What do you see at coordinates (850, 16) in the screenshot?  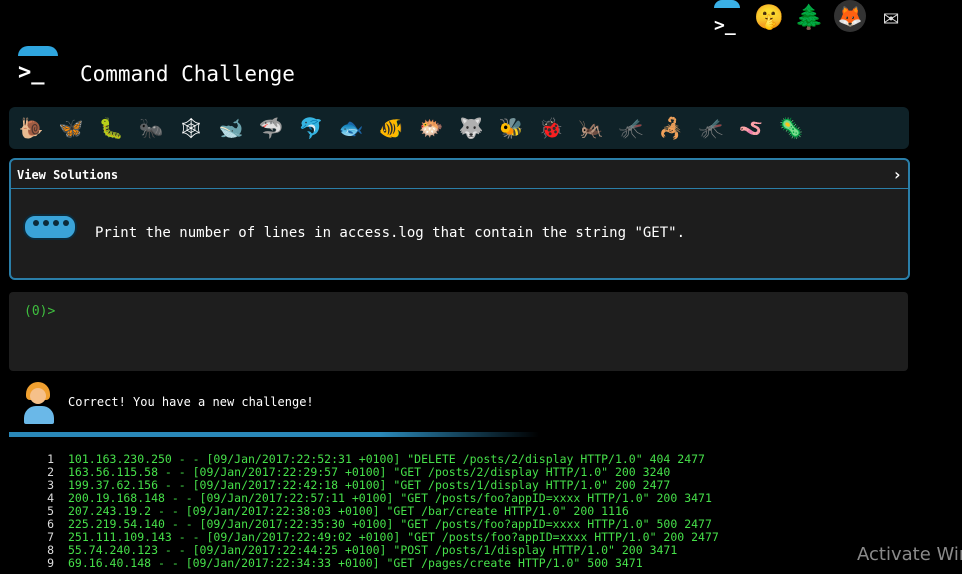 I see `gitlab-icon: 🦊` at bounding box center [850, 16].